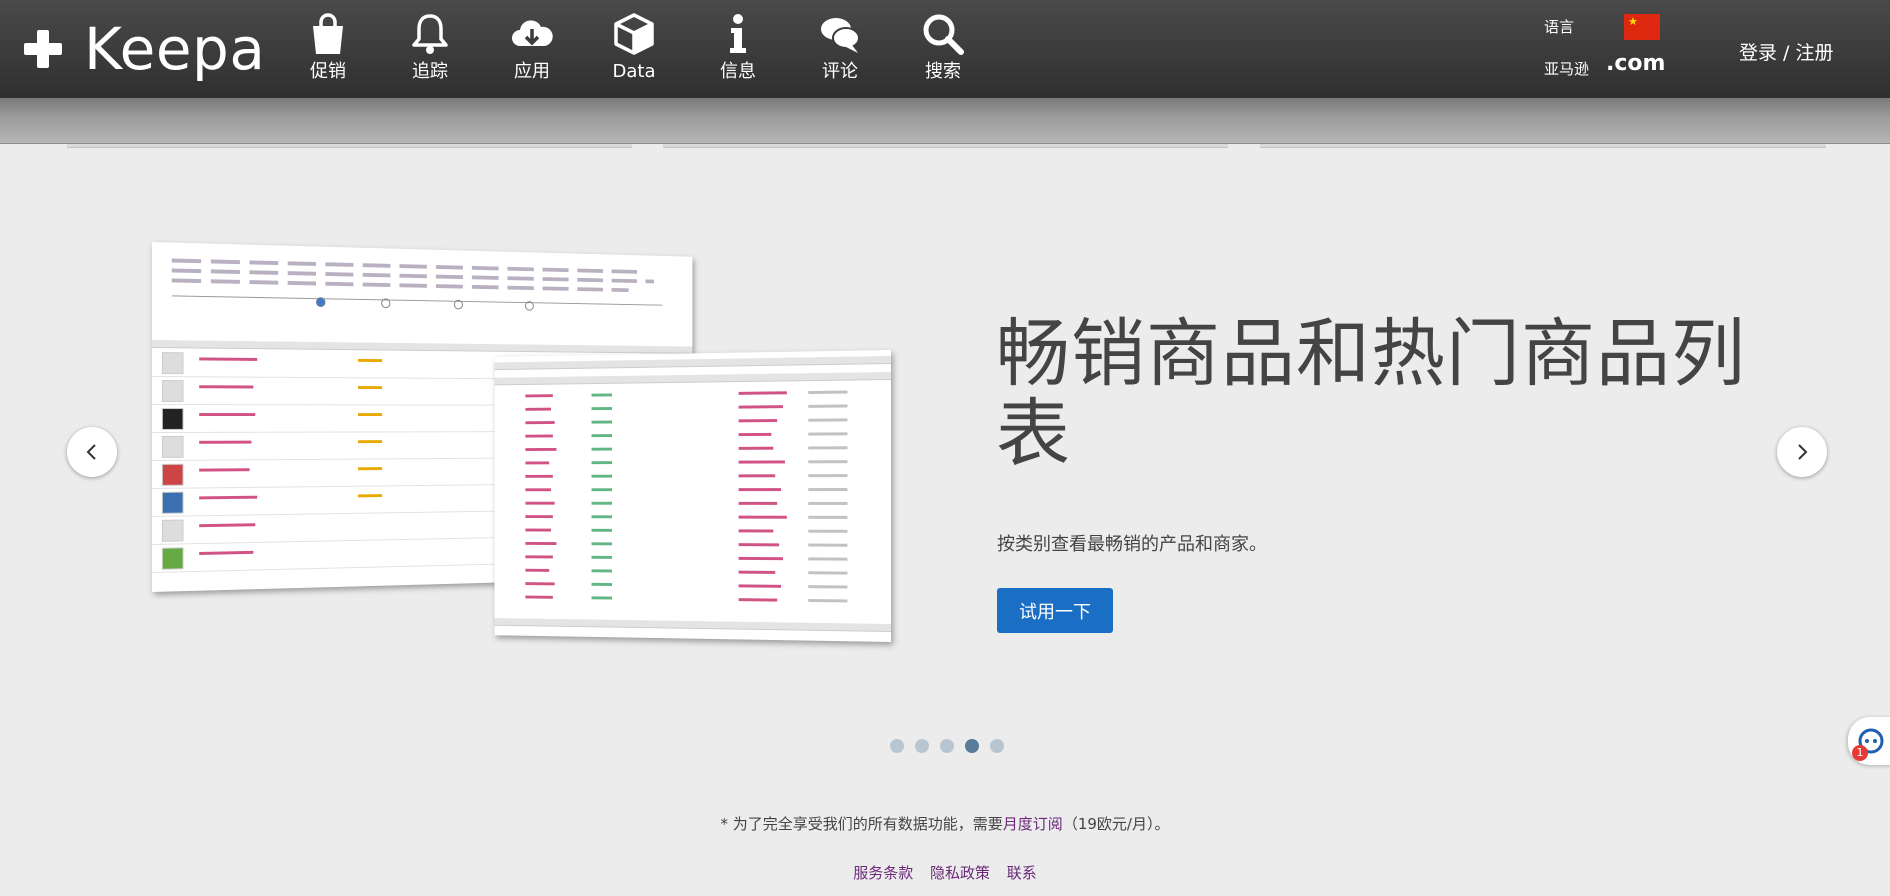  I want to click on chevron-left-icon, so click(91, 452).